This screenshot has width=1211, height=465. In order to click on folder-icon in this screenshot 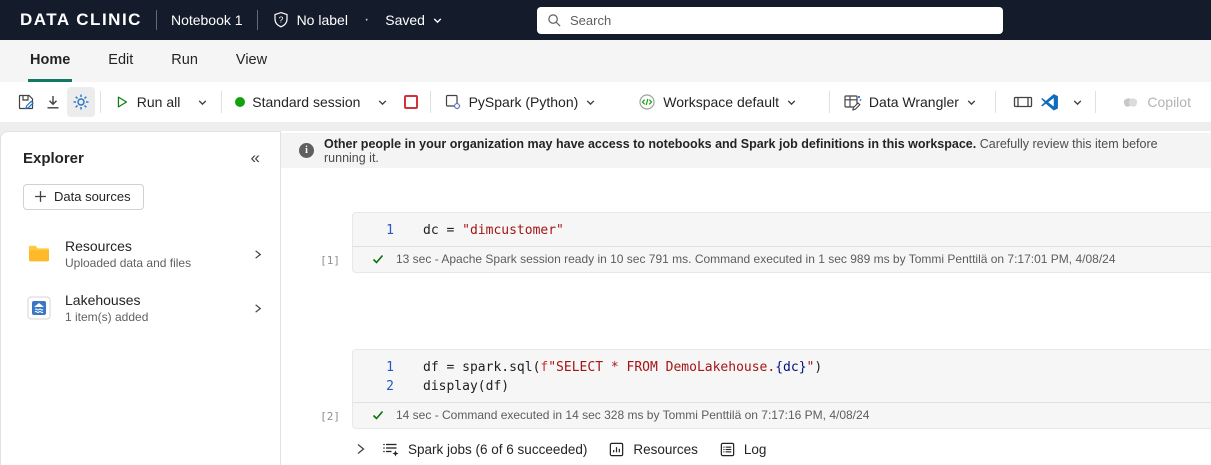, I will do `click(39, 254)`.